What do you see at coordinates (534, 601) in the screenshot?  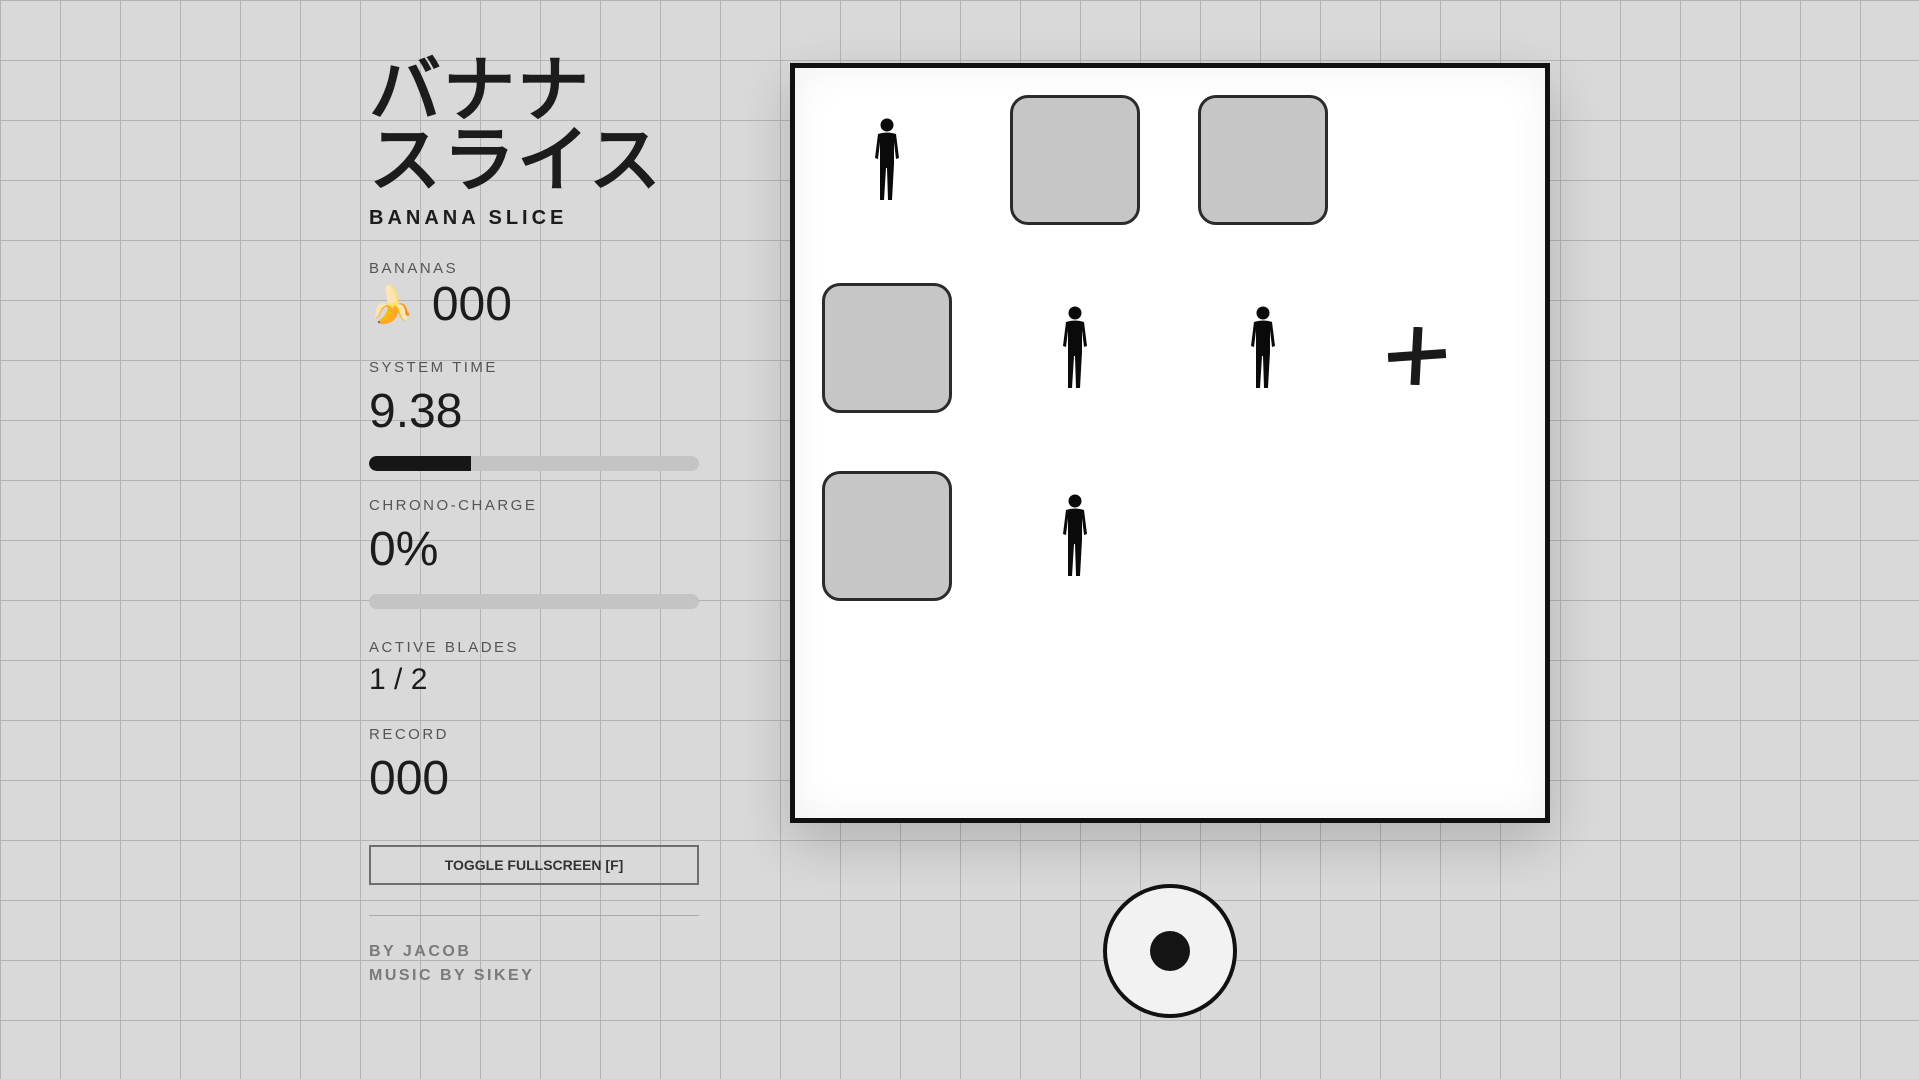 I see `chrono-charge-bar` at bounding box center [534, 601].